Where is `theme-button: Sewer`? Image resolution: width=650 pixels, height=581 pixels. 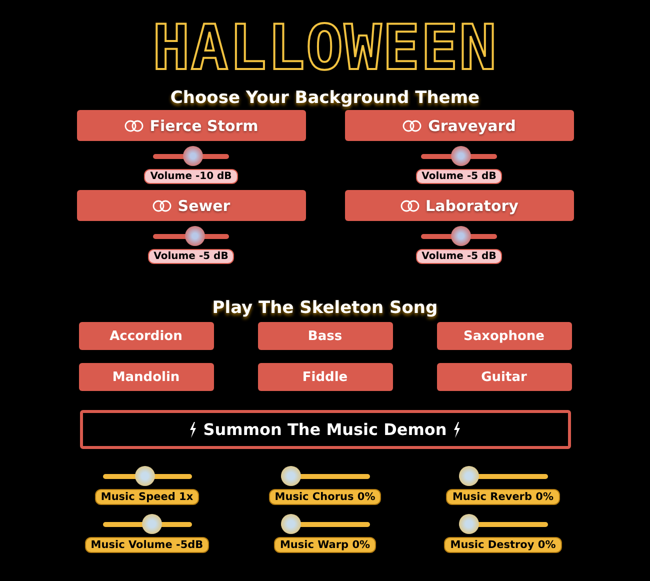 theme-button: Sewer is located at coordinates (191, 205).